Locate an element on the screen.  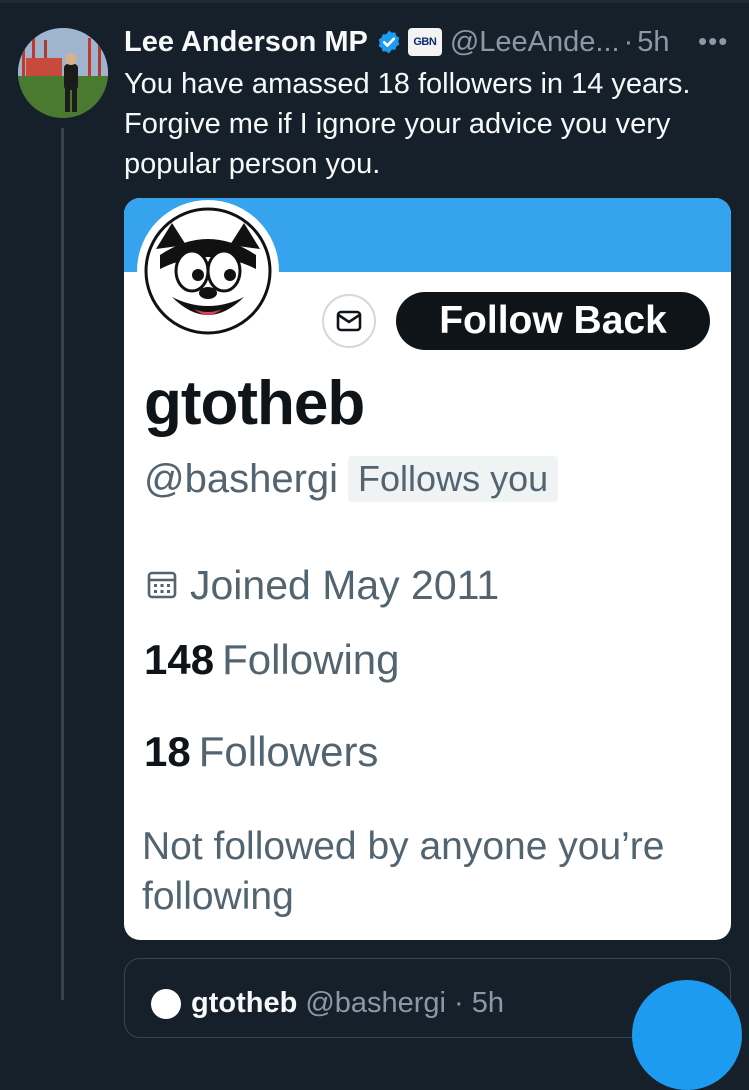
compose-button is located at coordinates (687, 1035).